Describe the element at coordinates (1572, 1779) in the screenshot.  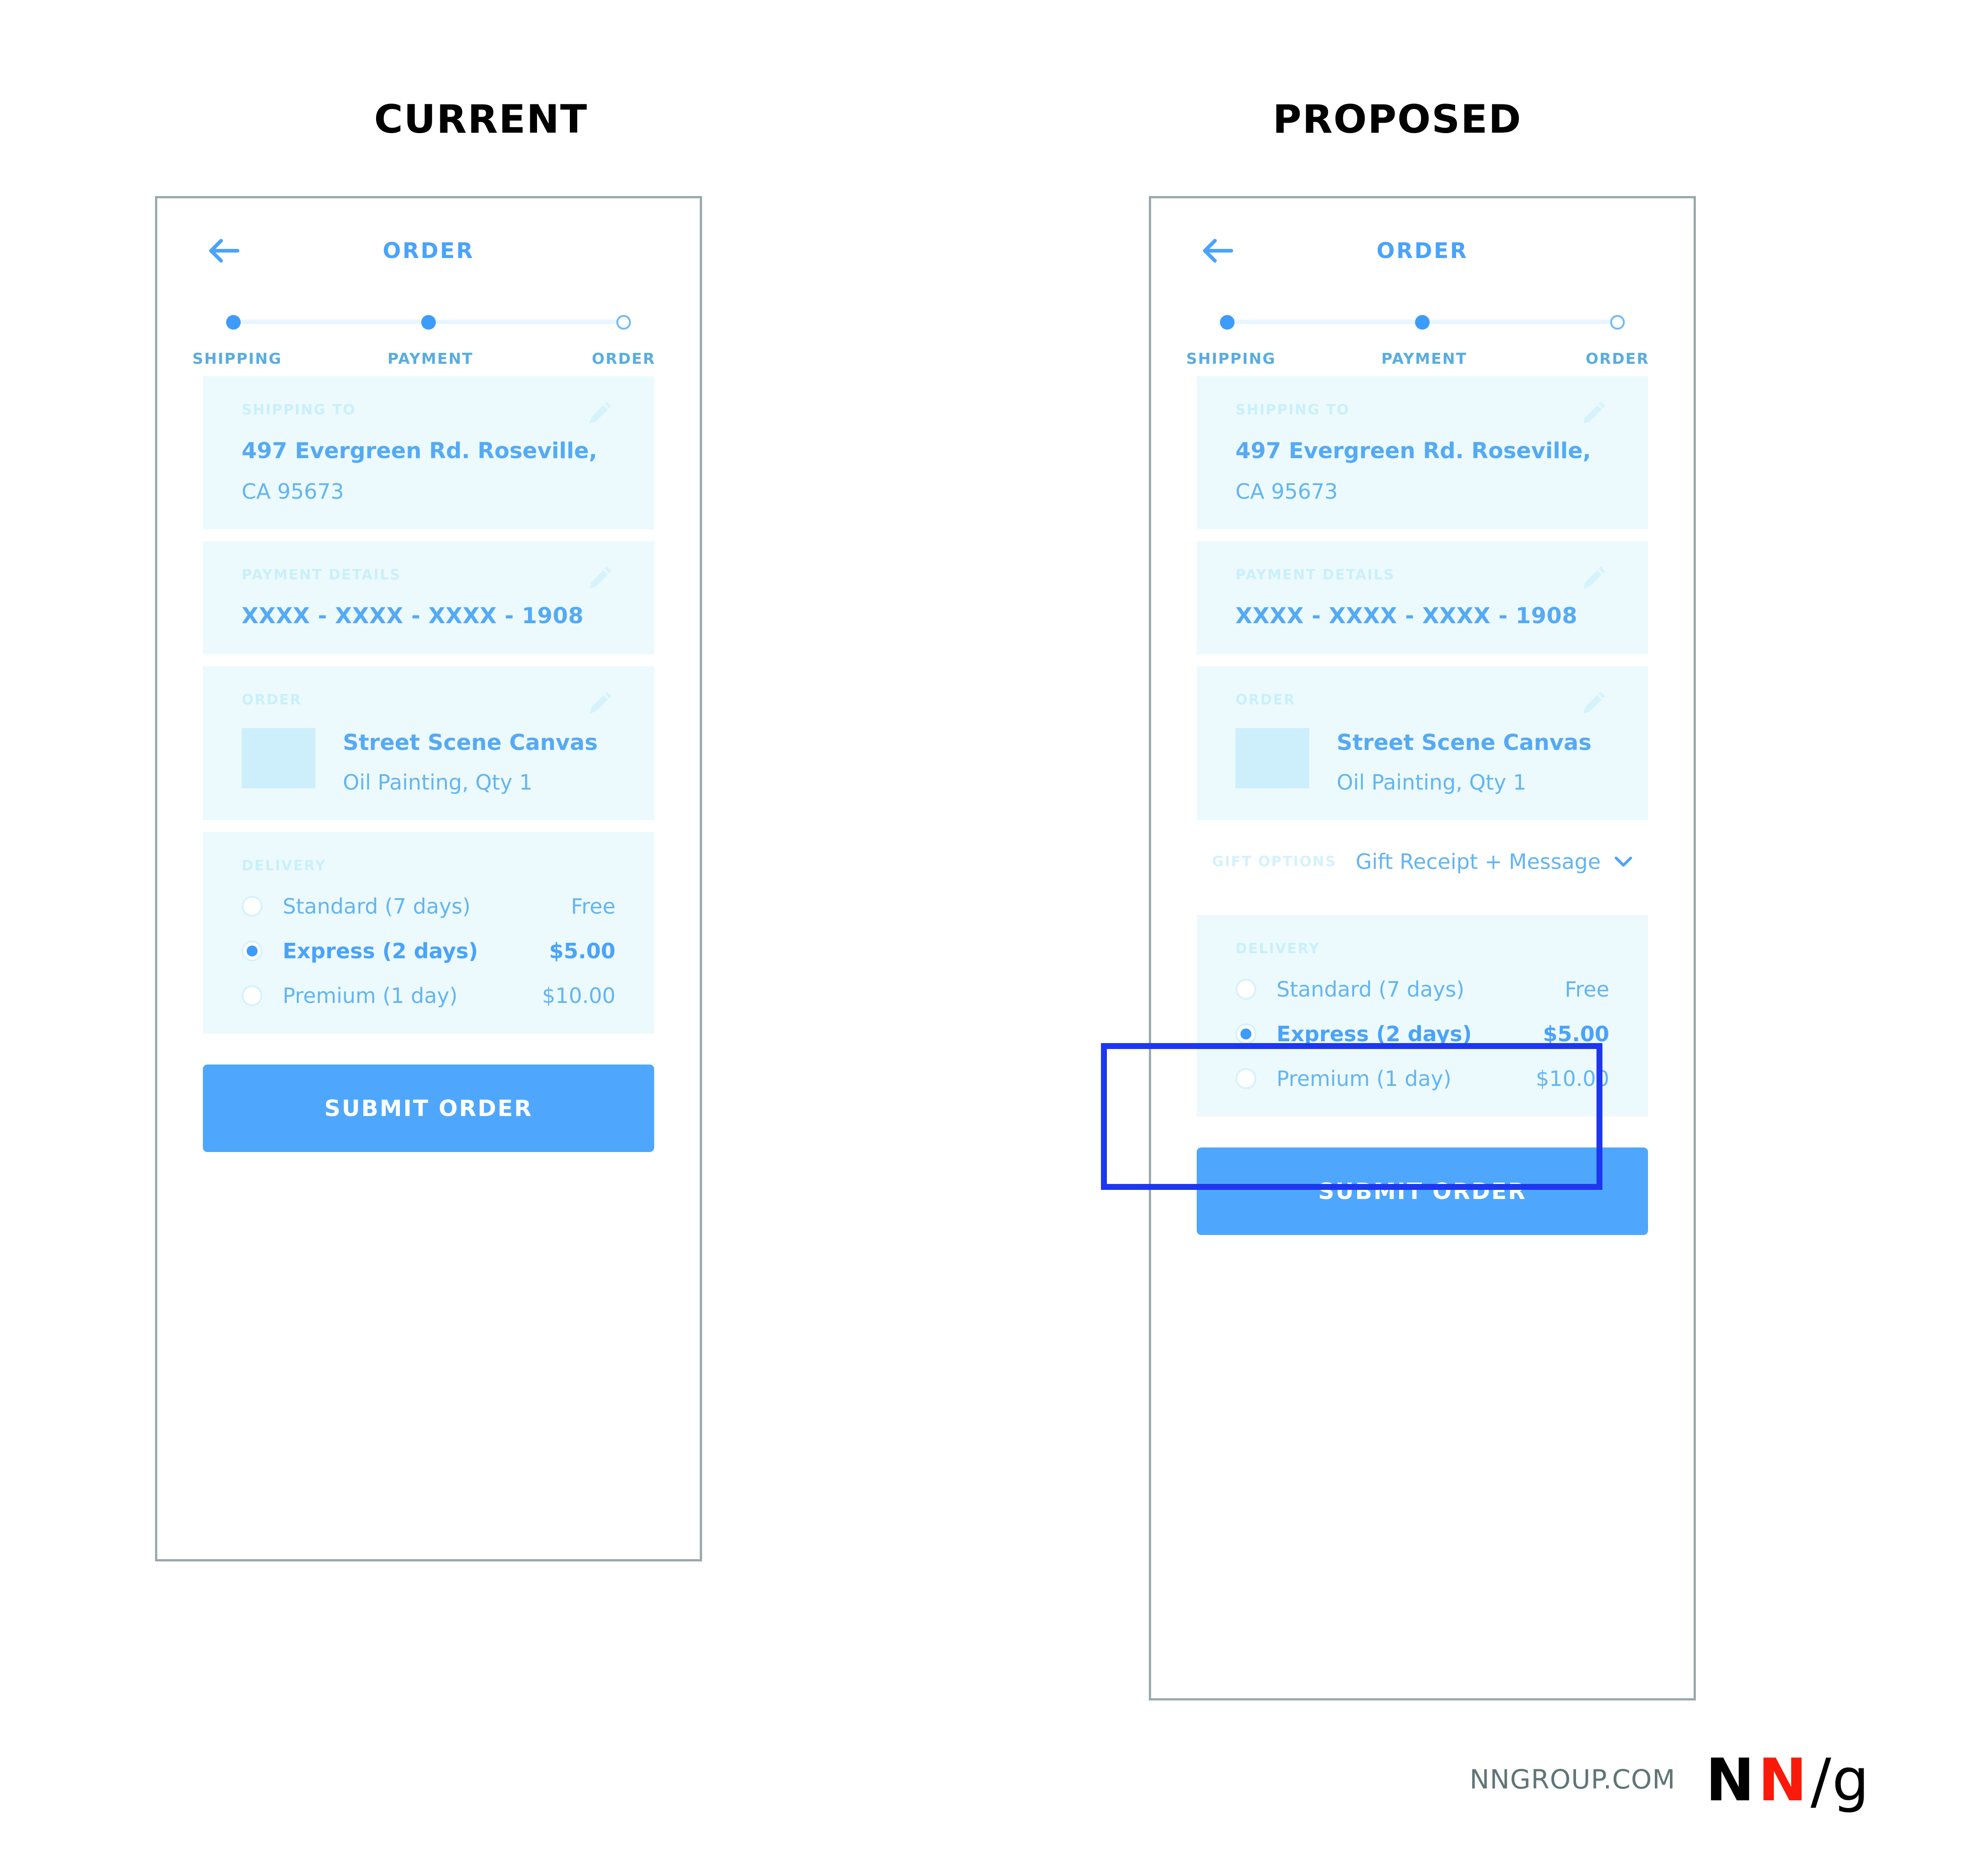
I see `footer-url: NNGROUP.COM` at that location.